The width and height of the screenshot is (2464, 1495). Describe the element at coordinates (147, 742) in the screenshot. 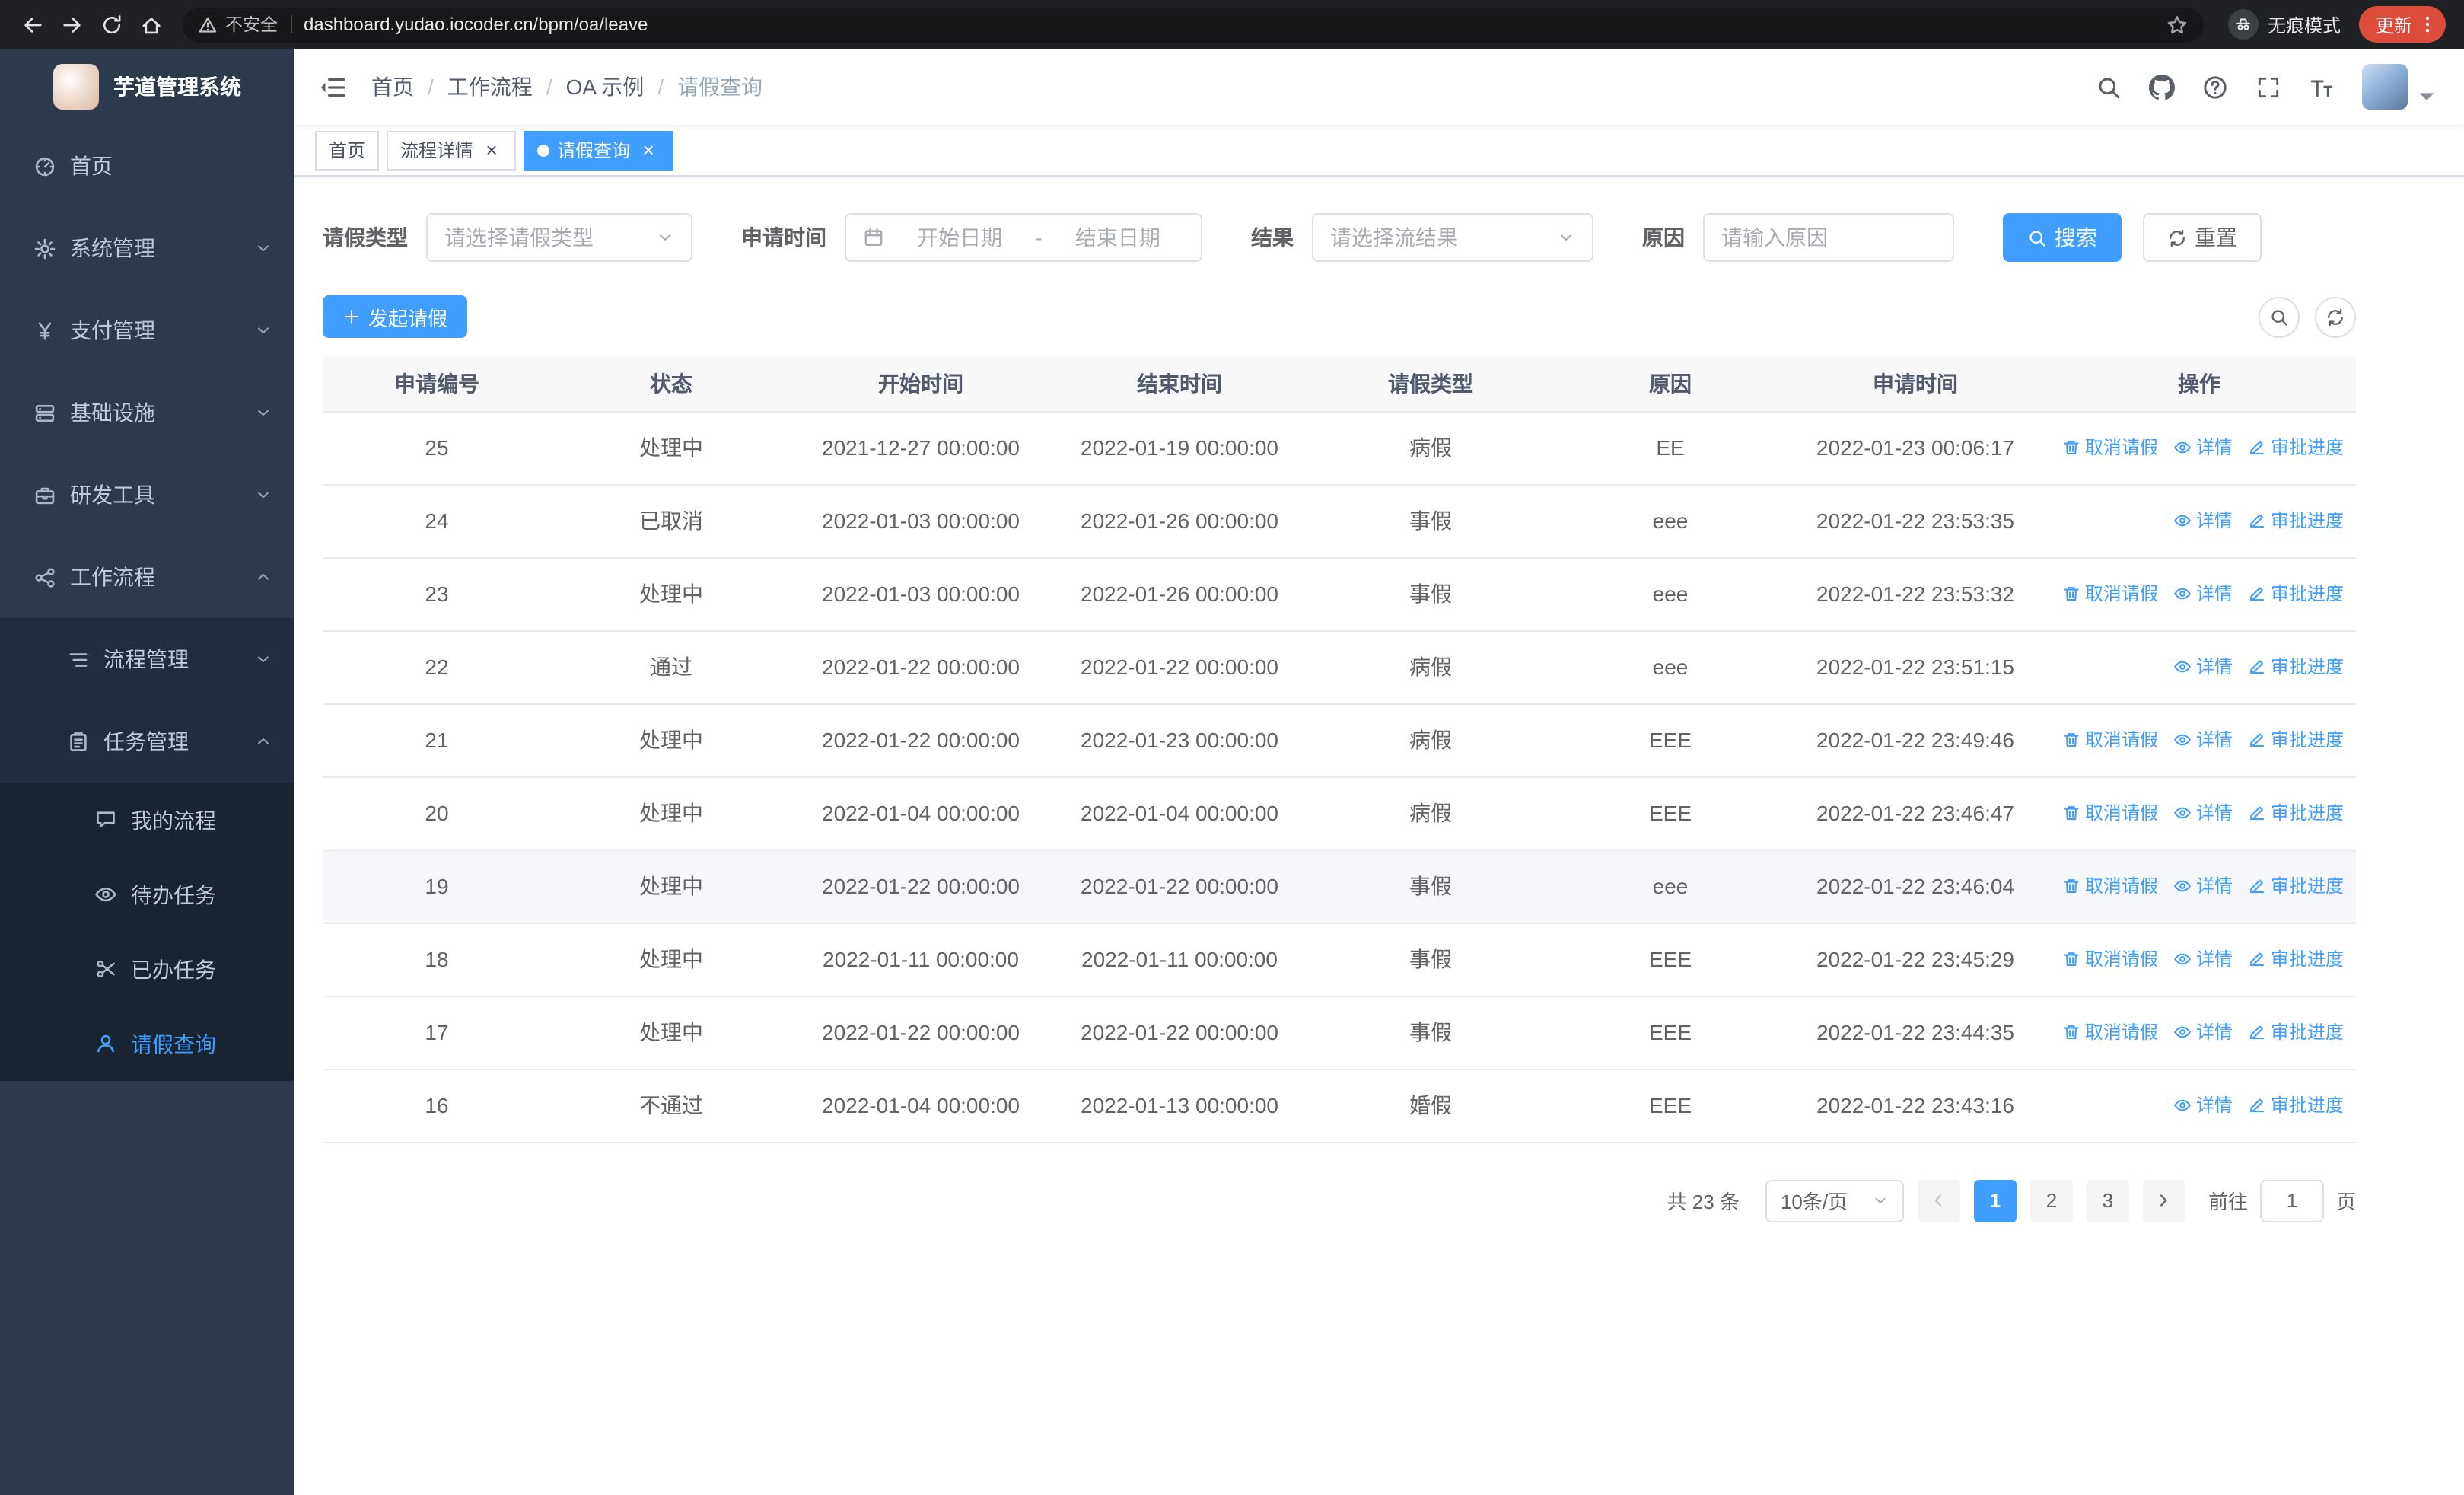

I see `sidebar-item-task-management: 任务管理` at that location.